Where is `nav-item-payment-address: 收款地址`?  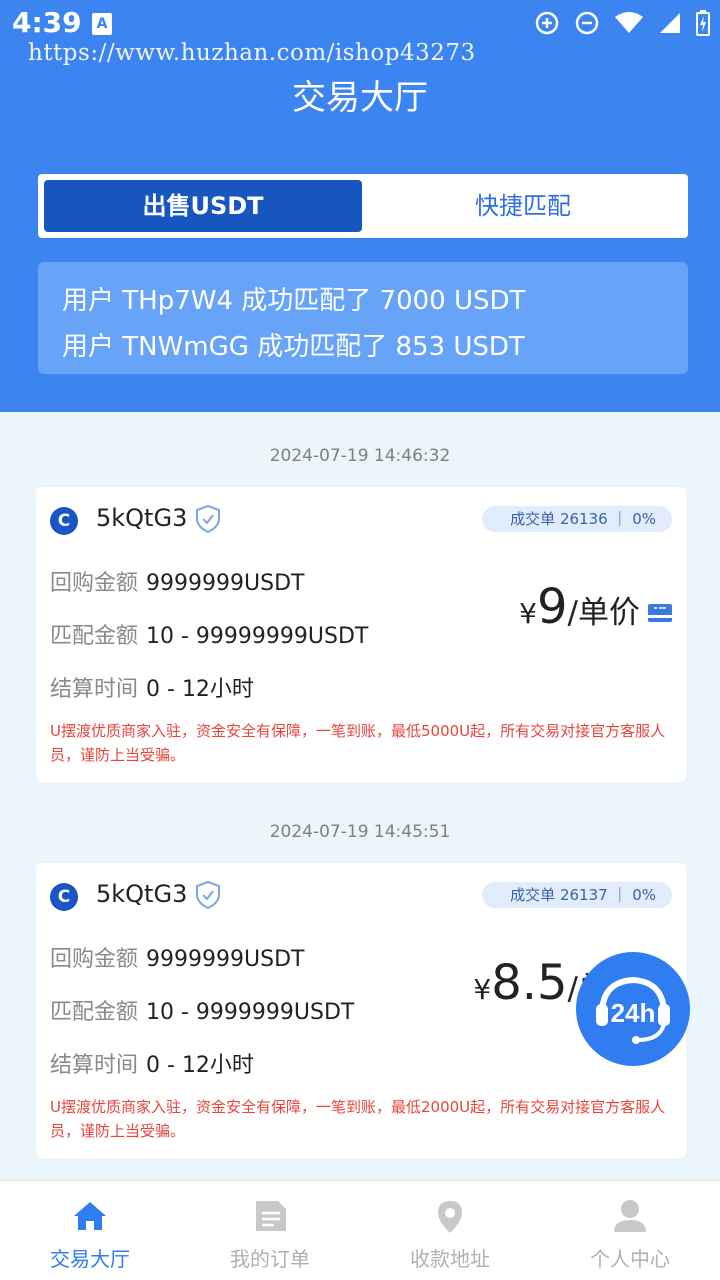 nav-item-payment-address: 收款地址 is located at coordinates (450, 1230).